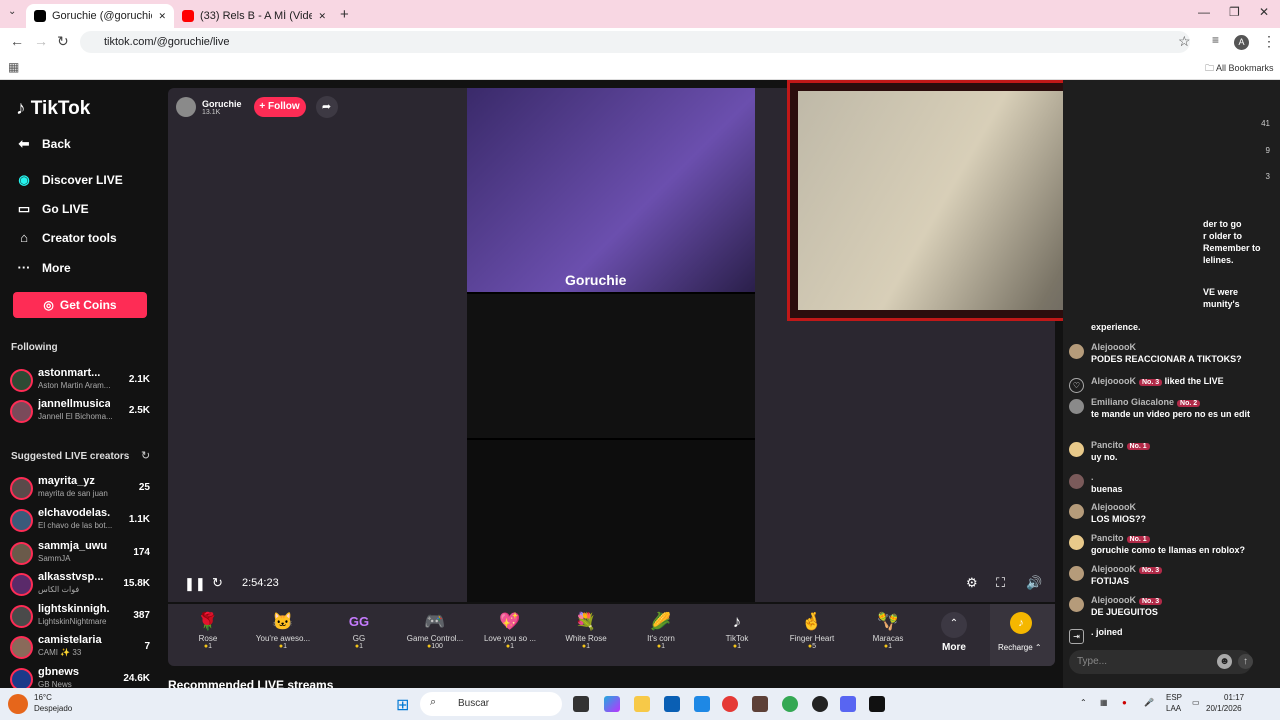 This screenshot has height=720, width=1280. What do you see at coordinates (1196, 702) in the screenshot?
I see `network-icon: ▭` at bounding box center [1196, 702].